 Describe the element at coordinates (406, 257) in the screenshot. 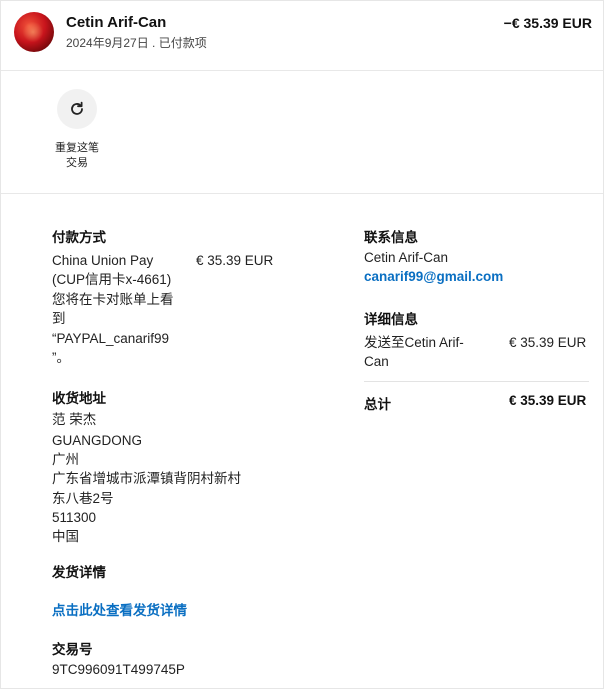

I see `contact-name: Cetin Arif-Can` at that location.